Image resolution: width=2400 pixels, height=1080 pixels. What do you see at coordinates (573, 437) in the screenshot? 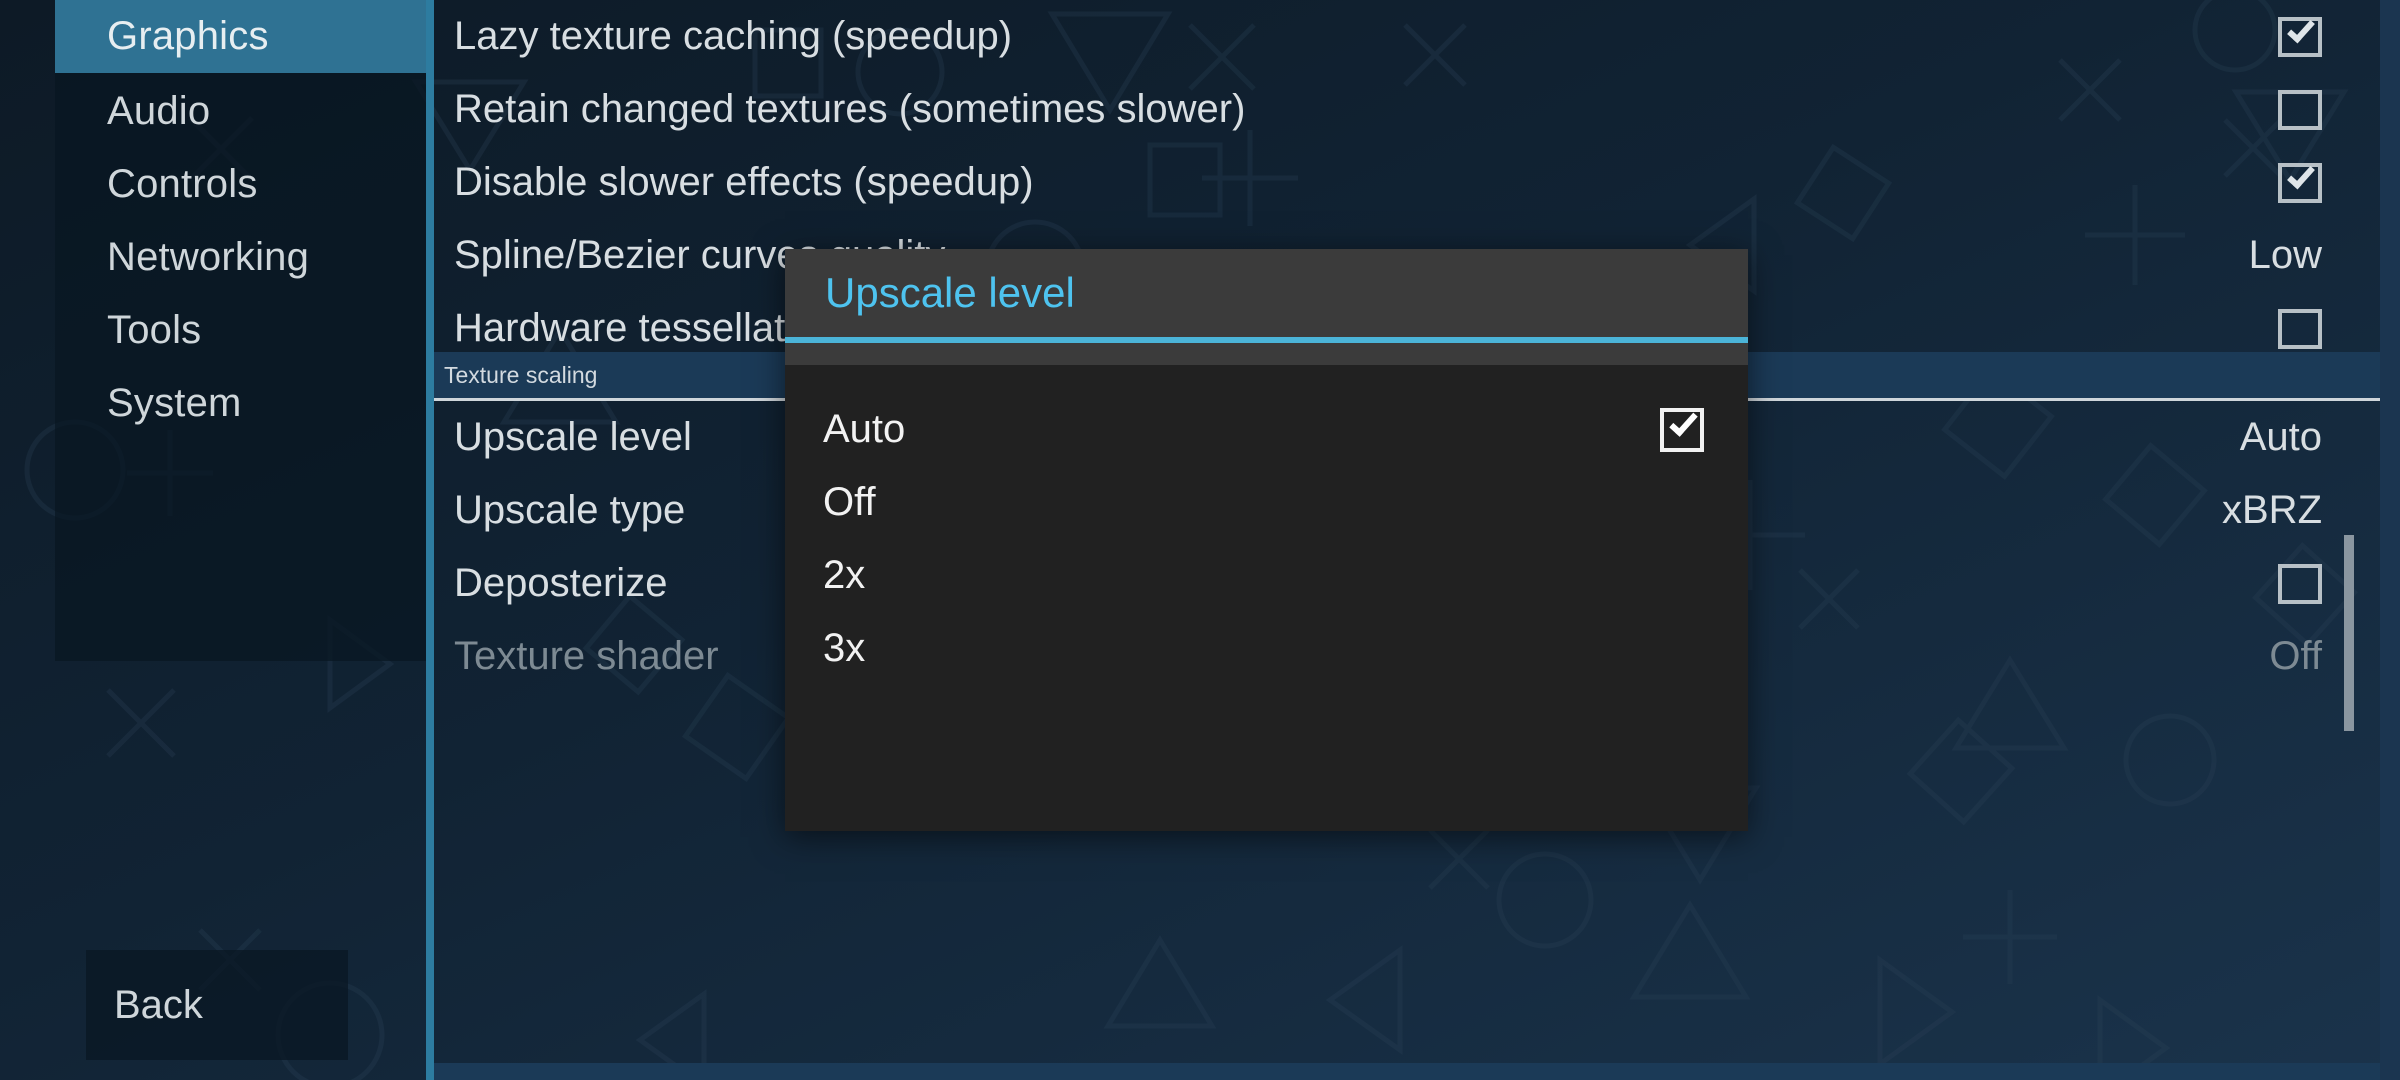
I see `setting-label: Upscale level` at bounding box center [573, 437].